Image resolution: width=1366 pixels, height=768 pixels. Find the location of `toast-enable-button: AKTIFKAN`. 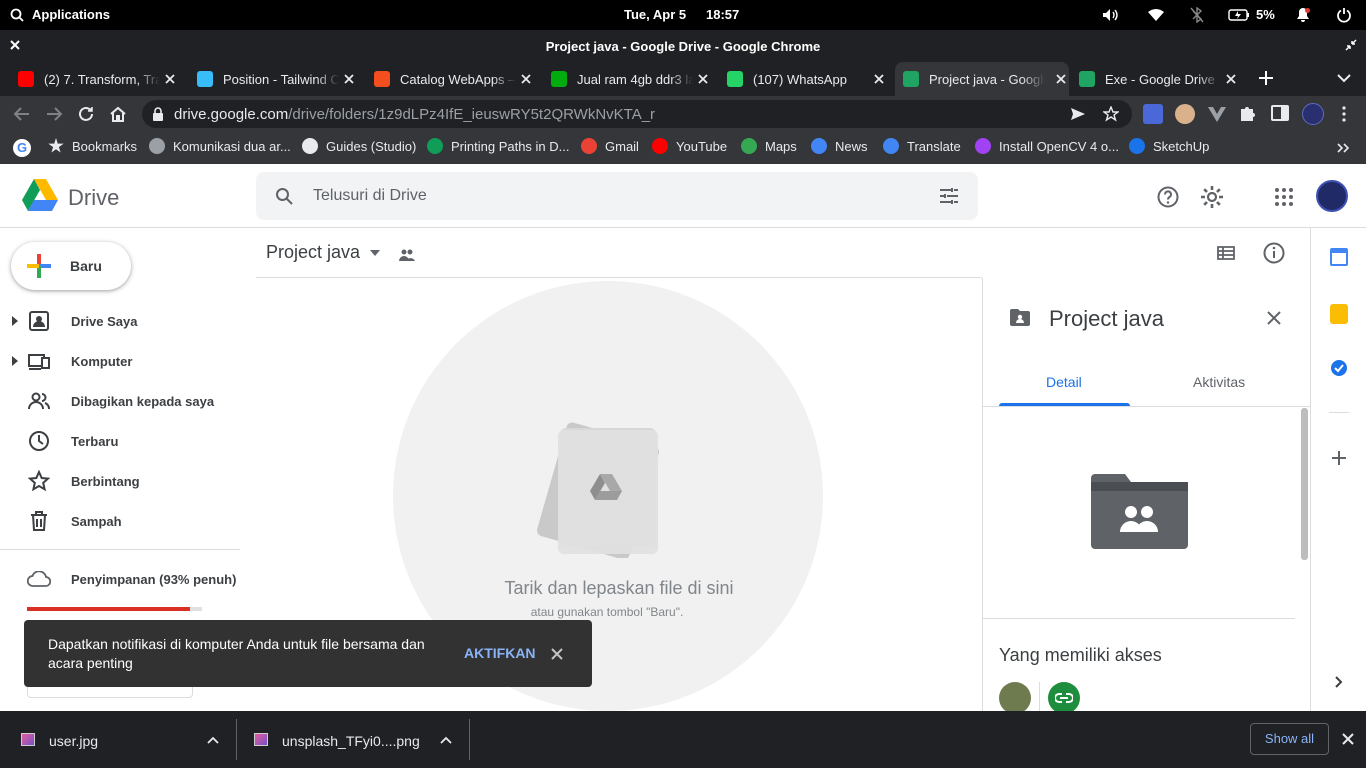

toast-enable-button: AKTIFKAN is located at coordinates (500, 653).